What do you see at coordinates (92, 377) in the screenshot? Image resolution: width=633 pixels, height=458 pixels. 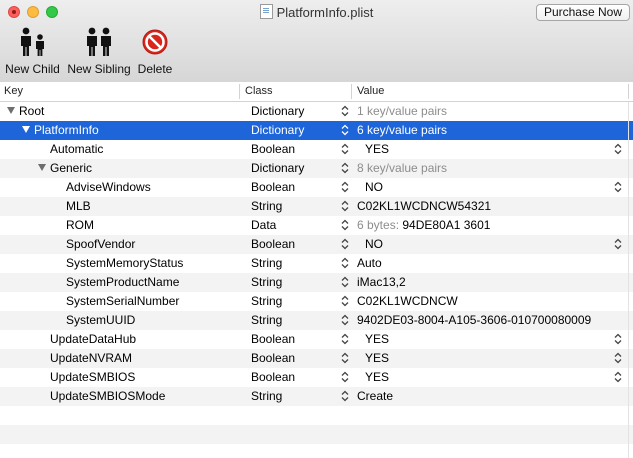 I see `row-key: UpdateSMBIOS` at bounding box center [92, 377].